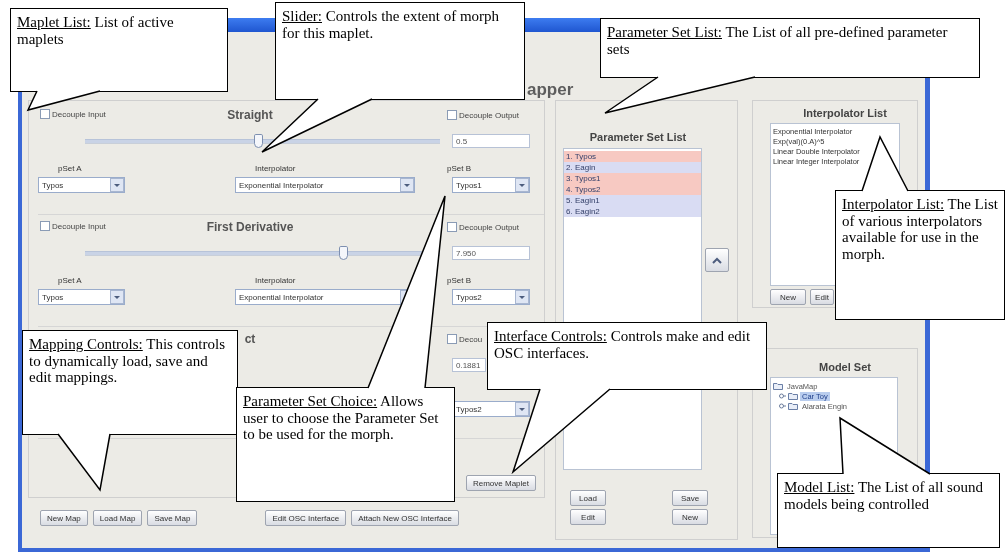 The image size is (1005, 556). Describe the element at coordinates (632, 189) in the screenshot. I see `list-item: 4. Typos2` at that location.